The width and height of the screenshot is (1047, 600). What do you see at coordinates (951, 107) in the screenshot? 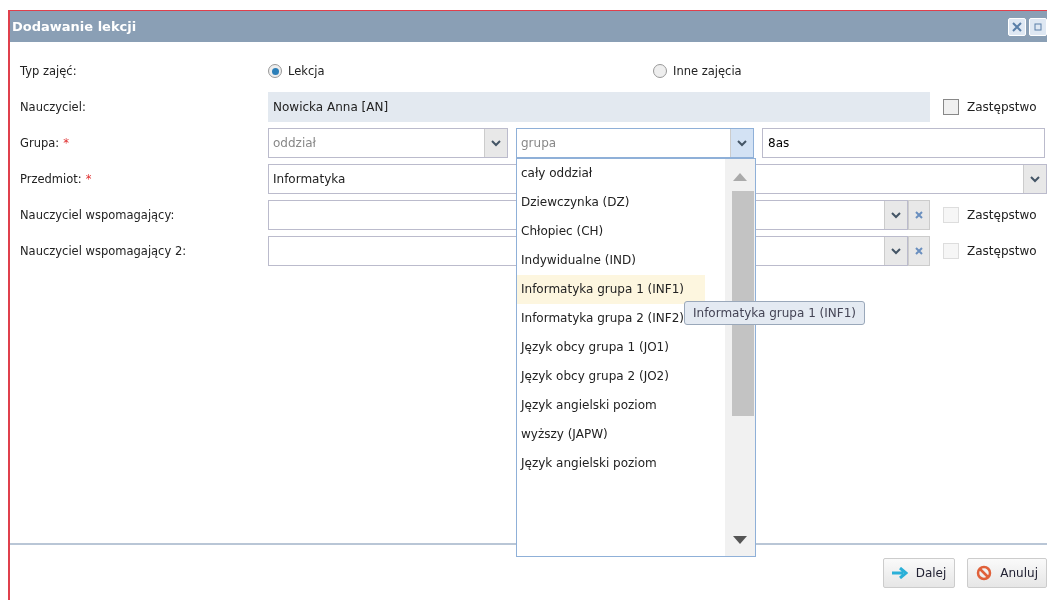
I see `checkbox` at bounding box center [951, 107].